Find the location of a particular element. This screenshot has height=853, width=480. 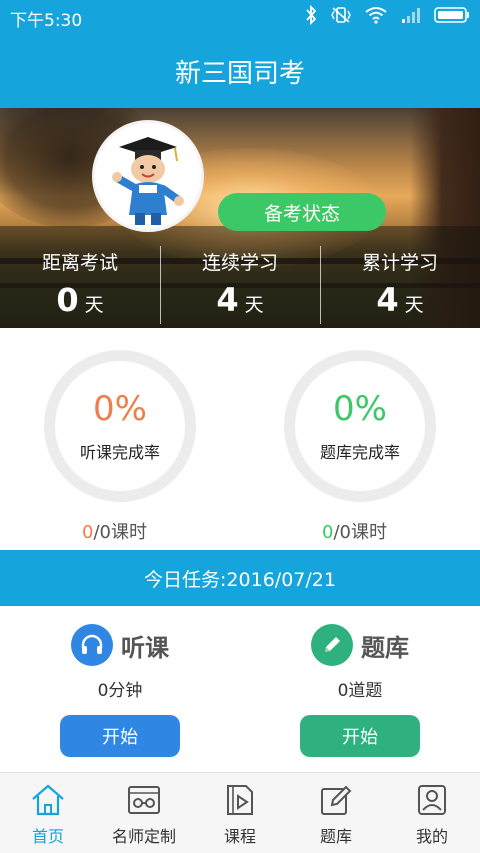

task-lecture: 听课 0分钟 开始 is located at coordinates (120, 690).